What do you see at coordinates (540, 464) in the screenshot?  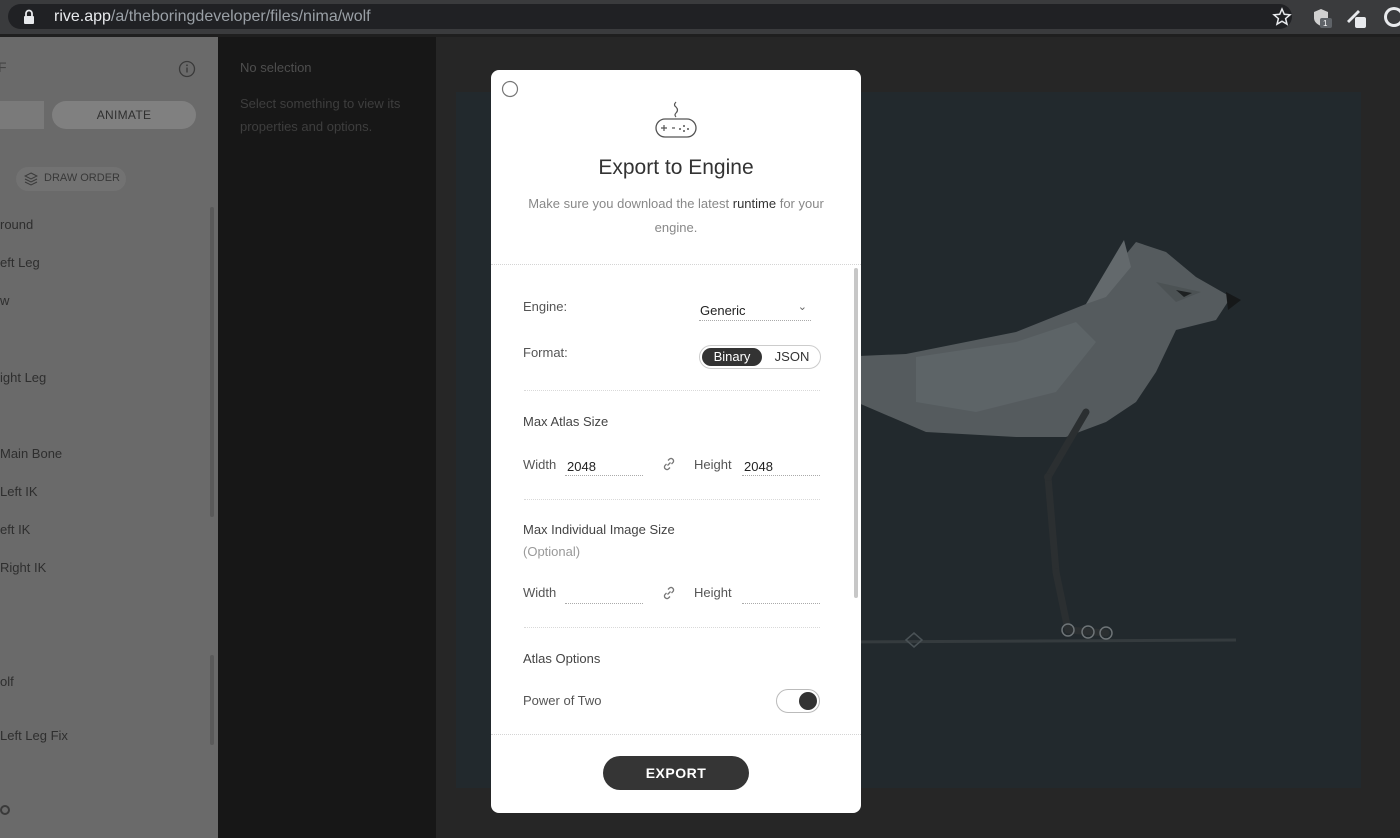 I see `atlas-width-label: Width` at bounding box center [540, 464].